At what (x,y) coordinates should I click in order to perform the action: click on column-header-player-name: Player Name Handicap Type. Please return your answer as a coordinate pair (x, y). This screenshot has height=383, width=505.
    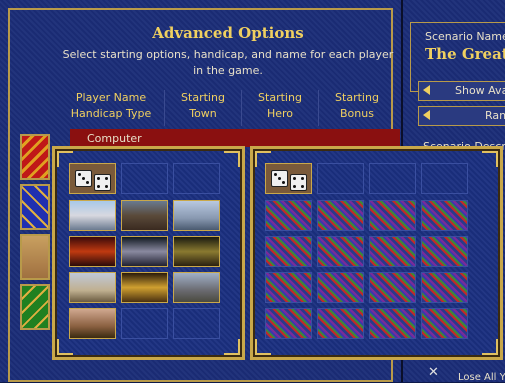
    Looking at the image, I should click on (111, 108).